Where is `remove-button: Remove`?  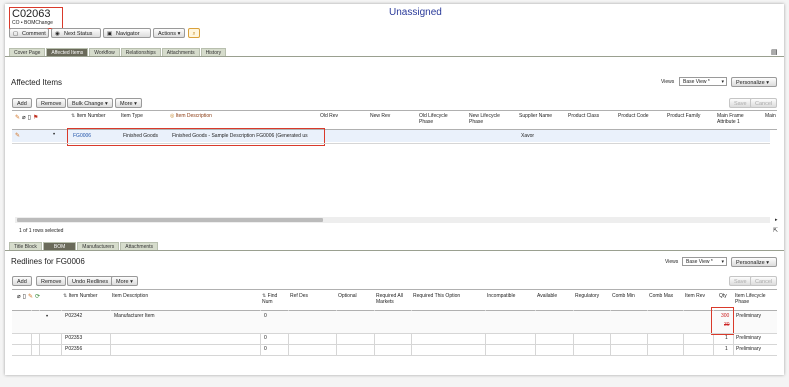
remove-button: Remove is located at coordinates (51, 103).